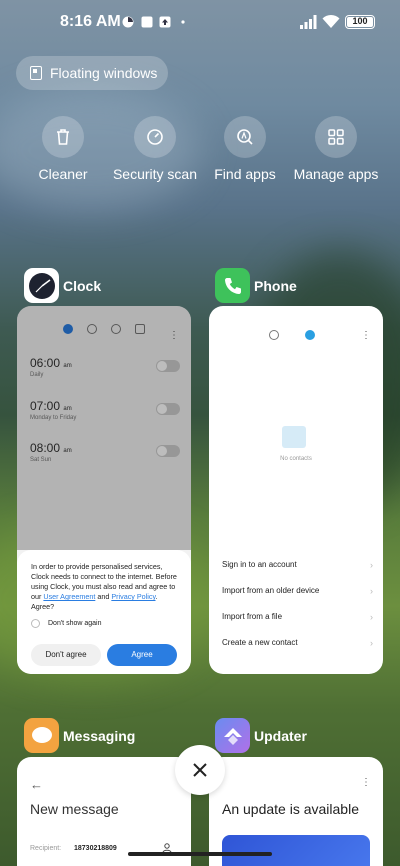 The image size is (400, 866). What do you see at coordinates (183, 22) in the screenshot?
I see `dot-icon` at bounding box center [183, 22].